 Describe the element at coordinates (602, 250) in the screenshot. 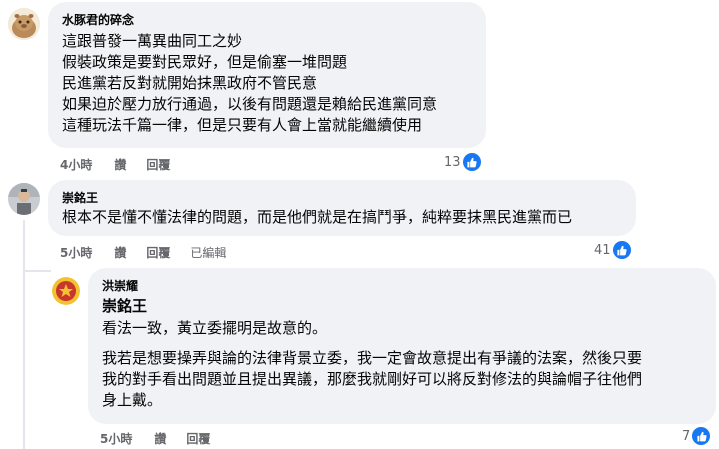

I see `reaction-count: 41` at that location.